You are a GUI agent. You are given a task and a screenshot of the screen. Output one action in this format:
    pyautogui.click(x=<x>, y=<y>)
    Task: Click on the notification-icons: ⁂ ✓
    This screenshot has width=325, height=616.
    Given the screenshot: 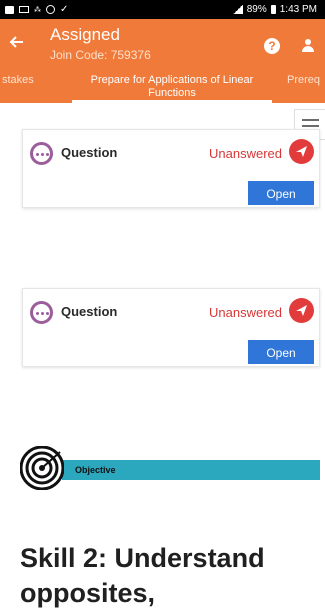 What is the action you would take?
    pyautogui.click(x=37, y=9)
    